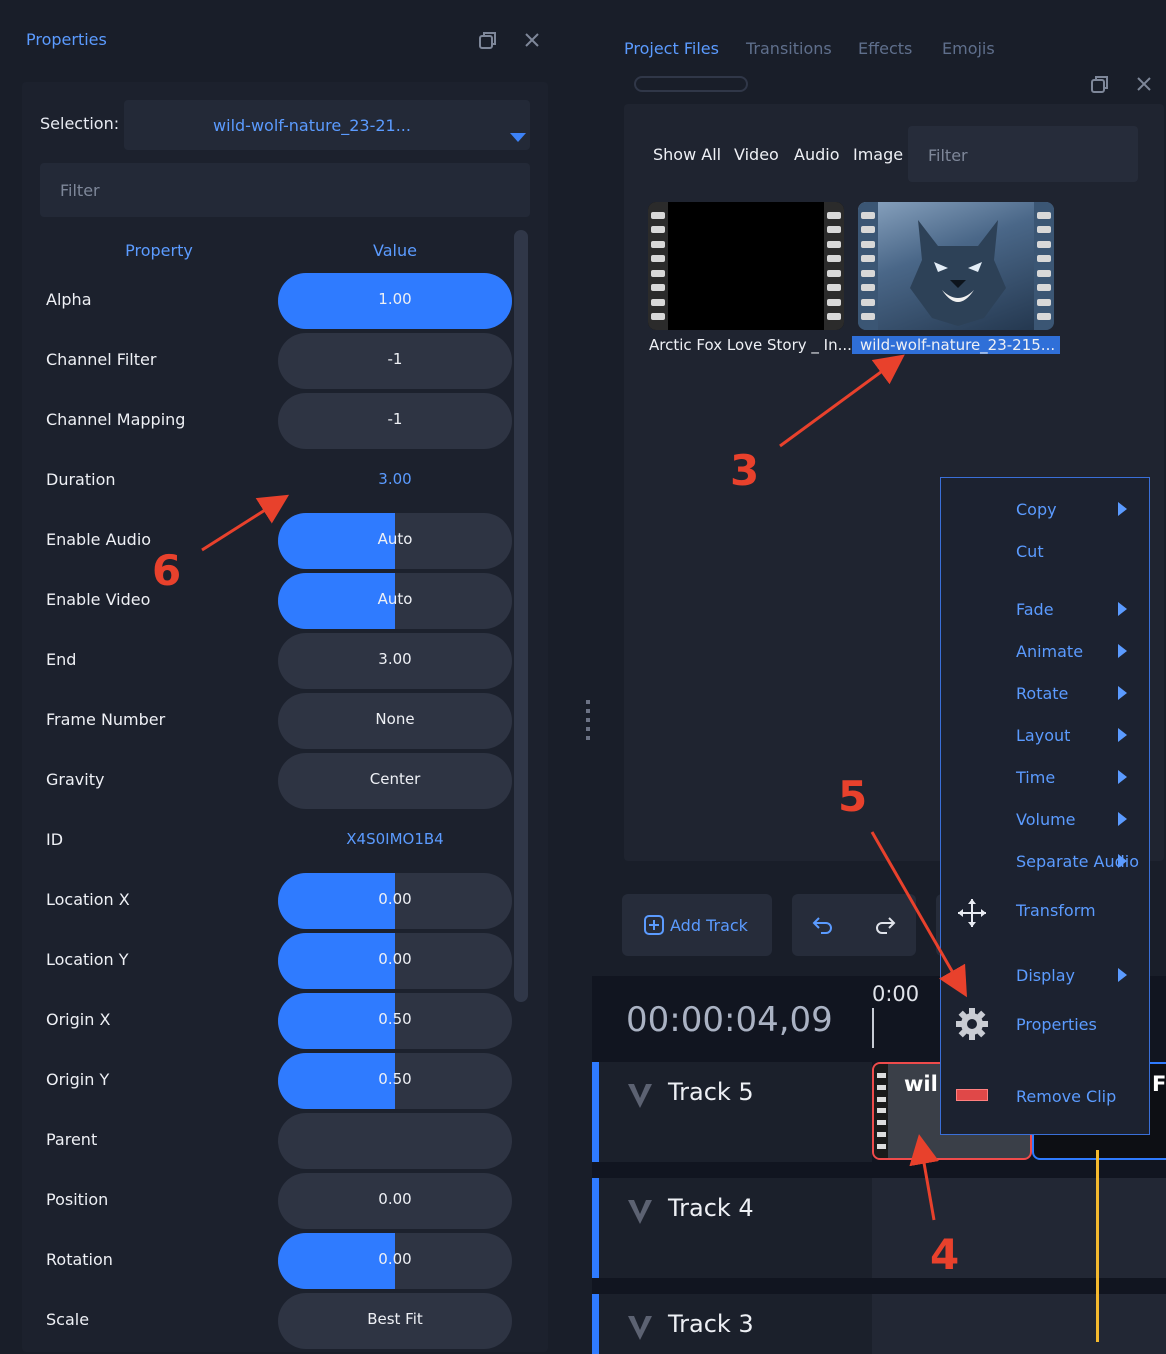 Image resolution: width=1166 pixels, height=1354 pixels. Describe the element at coordinates (945, 1254) in the screenshot. I see `annotation-4: 4` at that location.